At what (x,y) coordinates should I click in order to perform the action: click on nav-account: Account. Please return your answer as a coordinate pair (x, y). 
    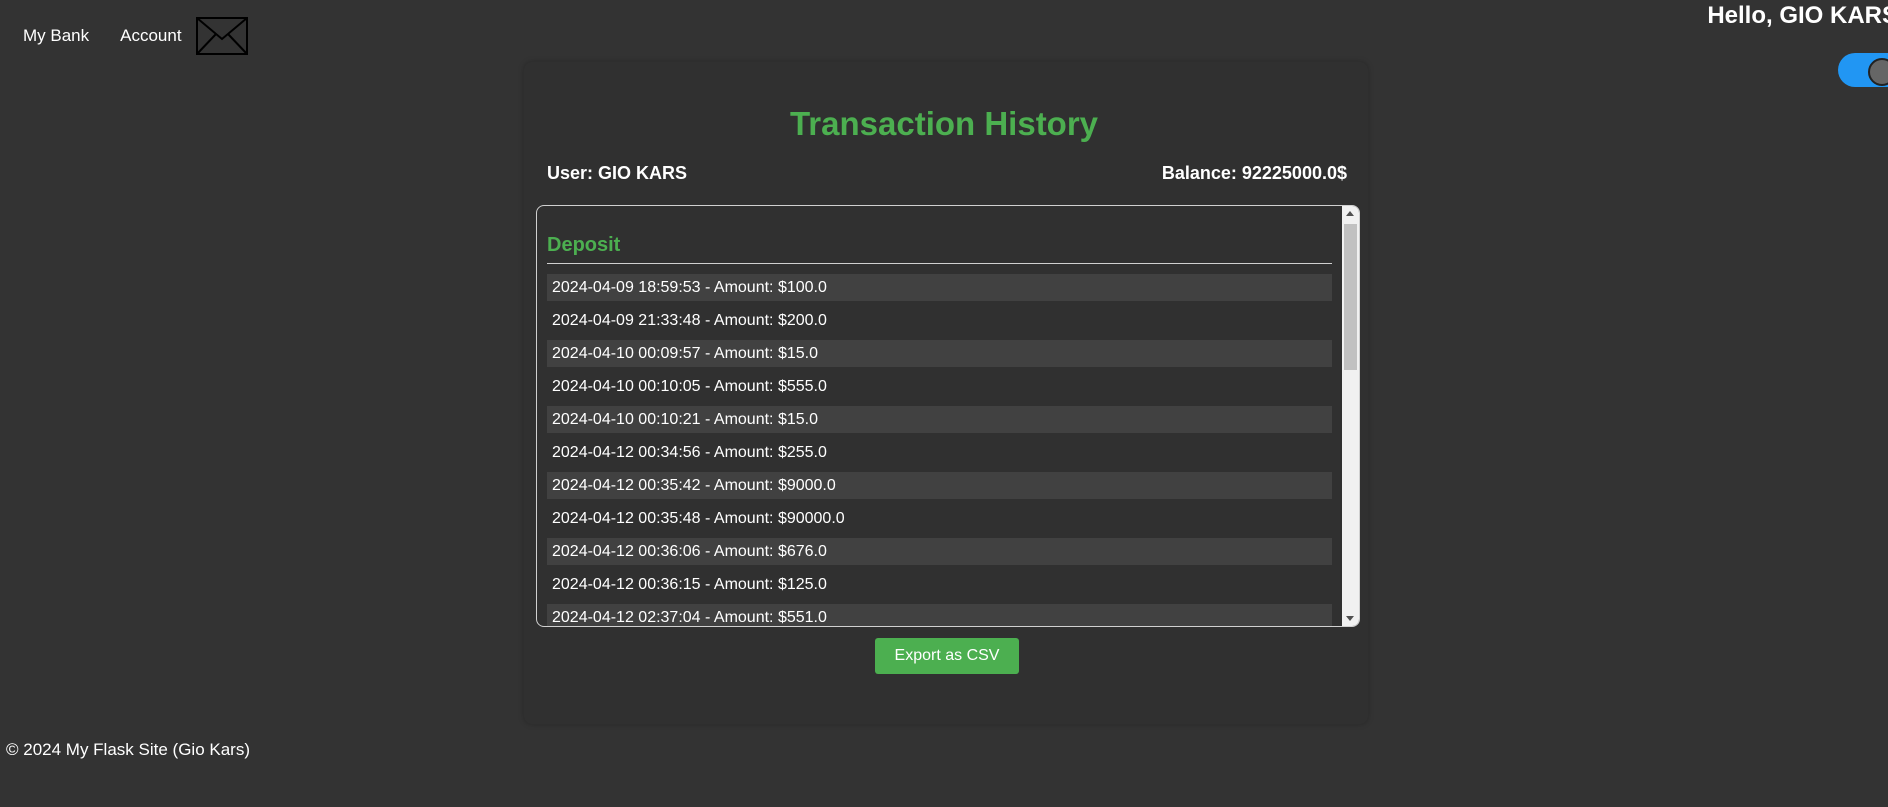
    Looking at the image, I should click on (150, 36).